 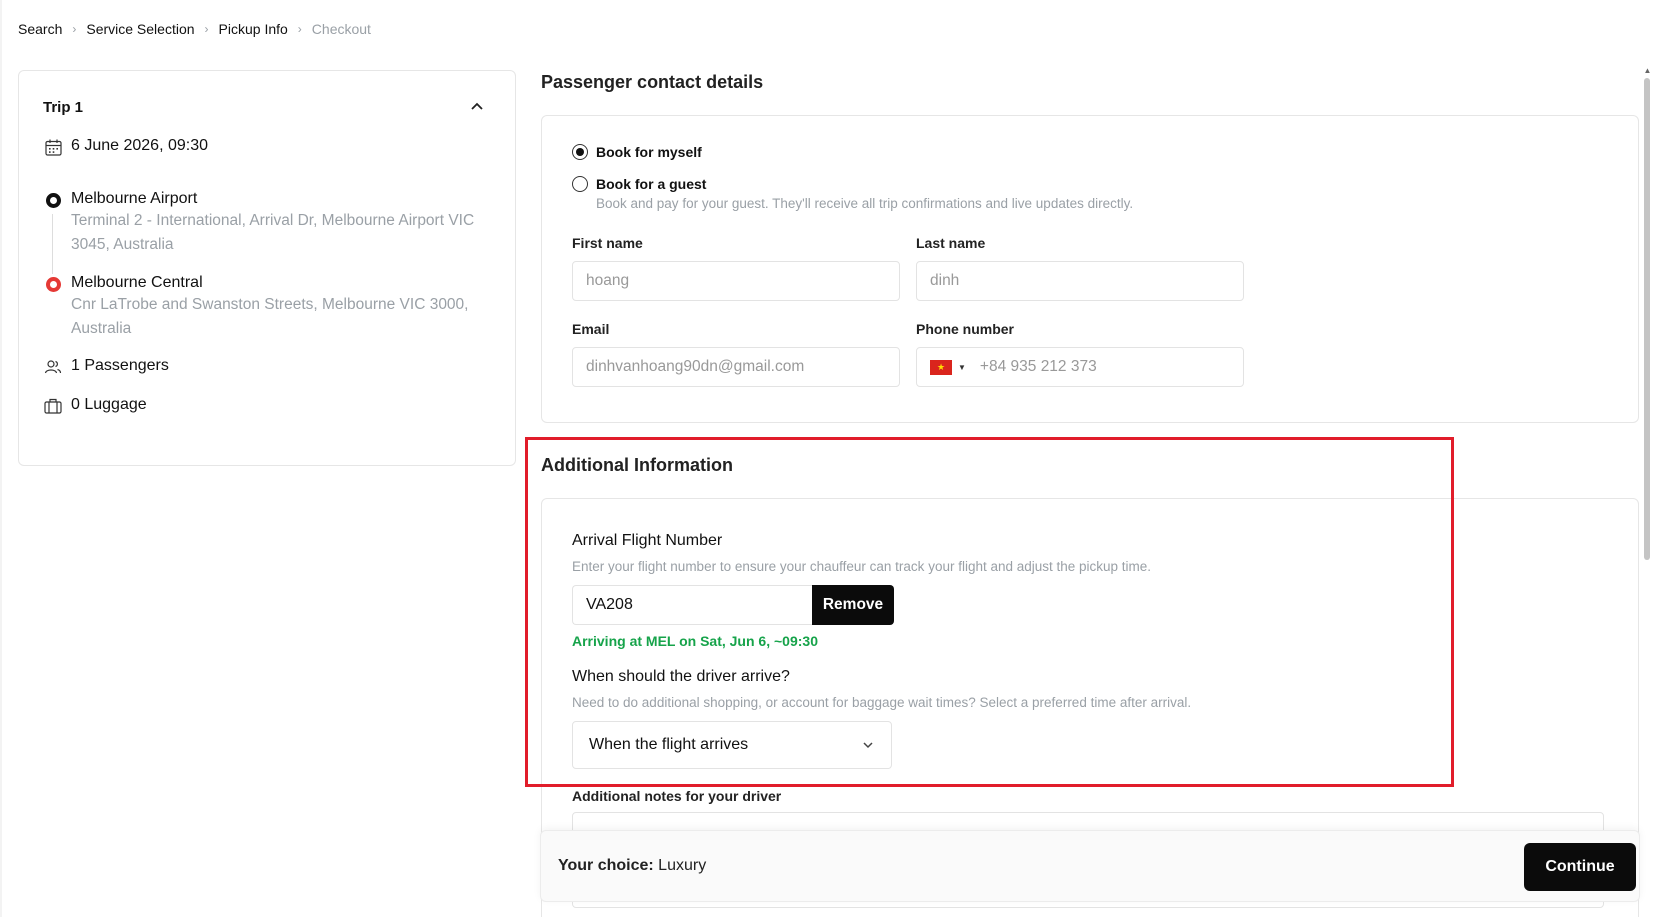 I want to click on dropoff-name: Melbourne Central, so click(x=137, y=282).